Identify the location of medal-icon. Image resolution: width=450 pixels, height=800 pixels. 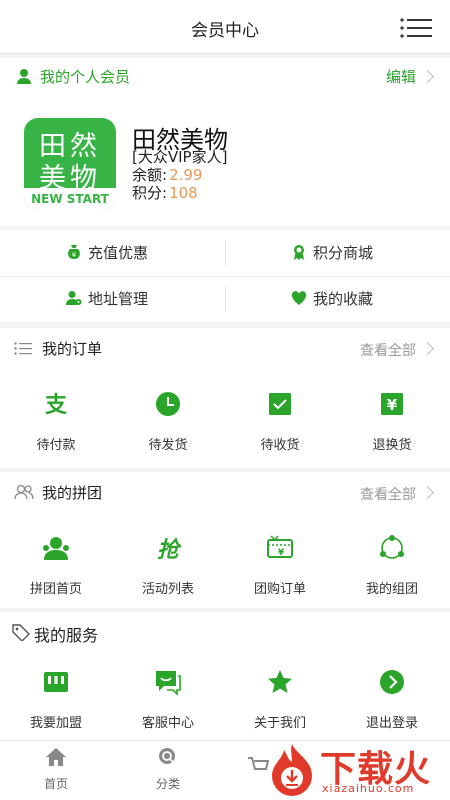
(299, 252).